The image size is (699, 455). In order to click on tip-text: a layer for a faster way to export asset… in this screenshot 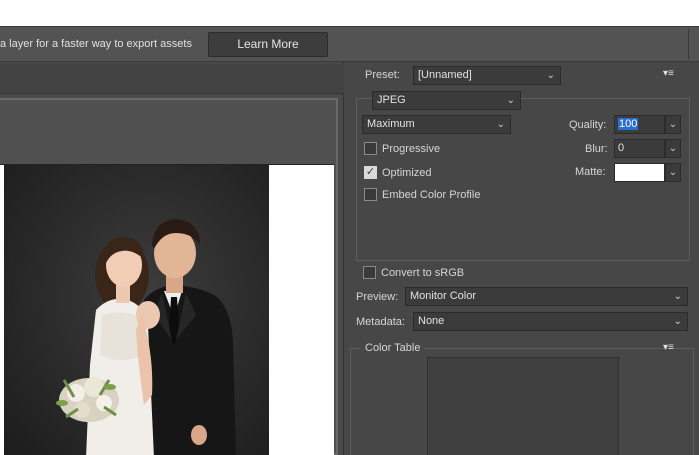, I will do `click(96, 44)`.